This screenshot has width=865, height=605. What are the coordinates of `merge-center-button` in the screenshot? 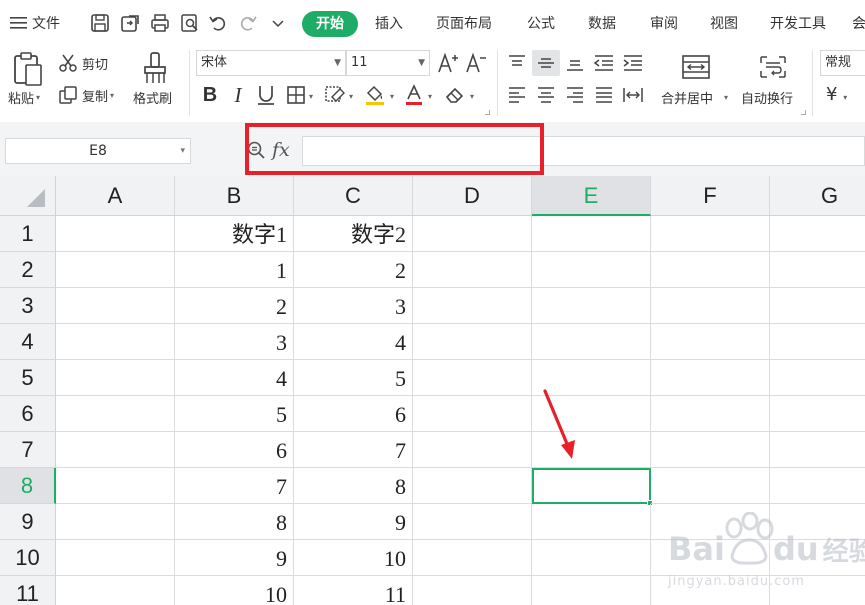 It's located at (696, 67).